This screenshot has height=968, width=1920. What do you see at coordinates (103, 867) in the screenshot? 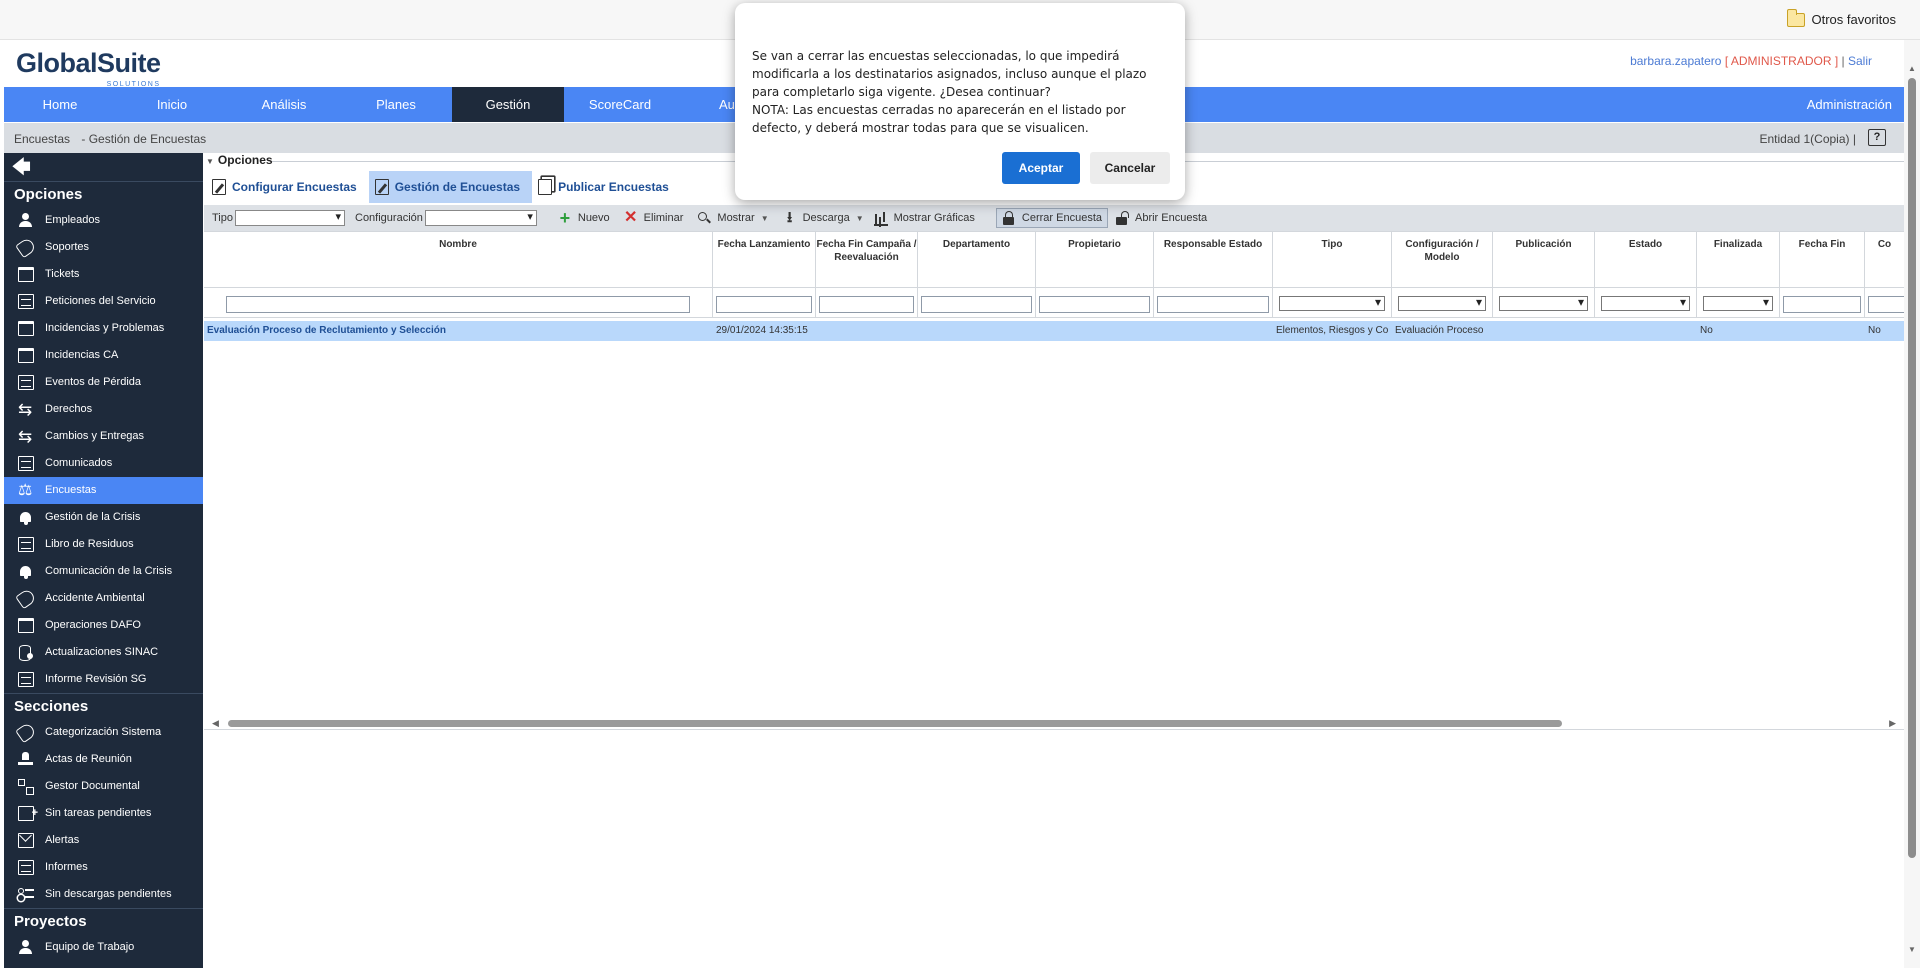
I see `sidebar-item-informes: Informes` at bounding box center [103, 867].